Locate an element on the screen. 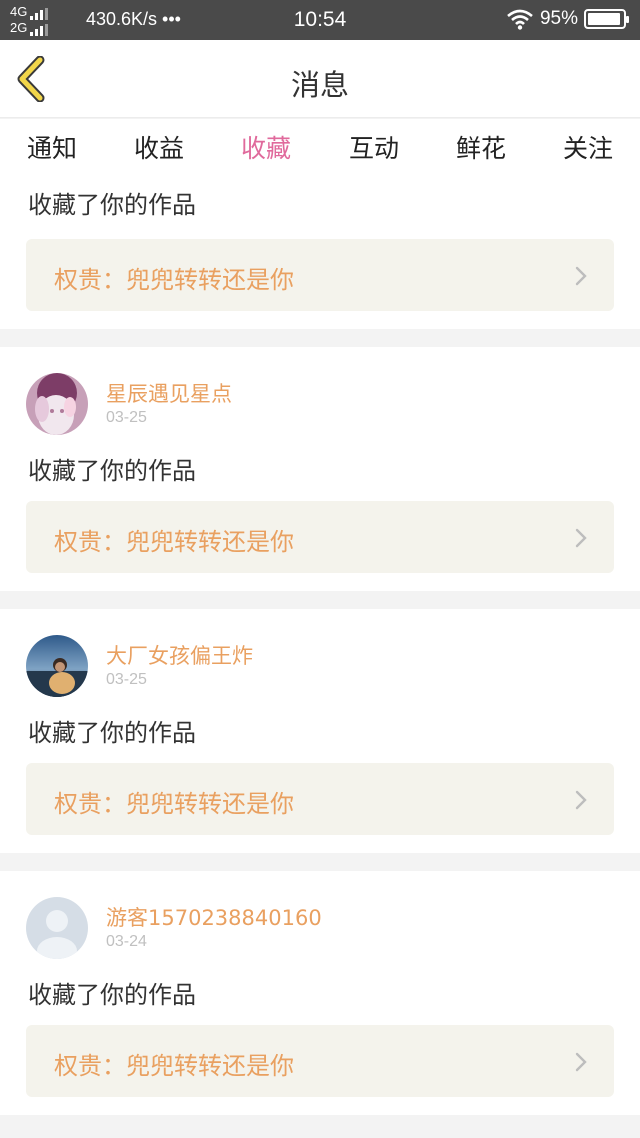  status-bar: 4G 2G 430.6K/s ••• 10:54 95% is located at coordinates (320, 20).